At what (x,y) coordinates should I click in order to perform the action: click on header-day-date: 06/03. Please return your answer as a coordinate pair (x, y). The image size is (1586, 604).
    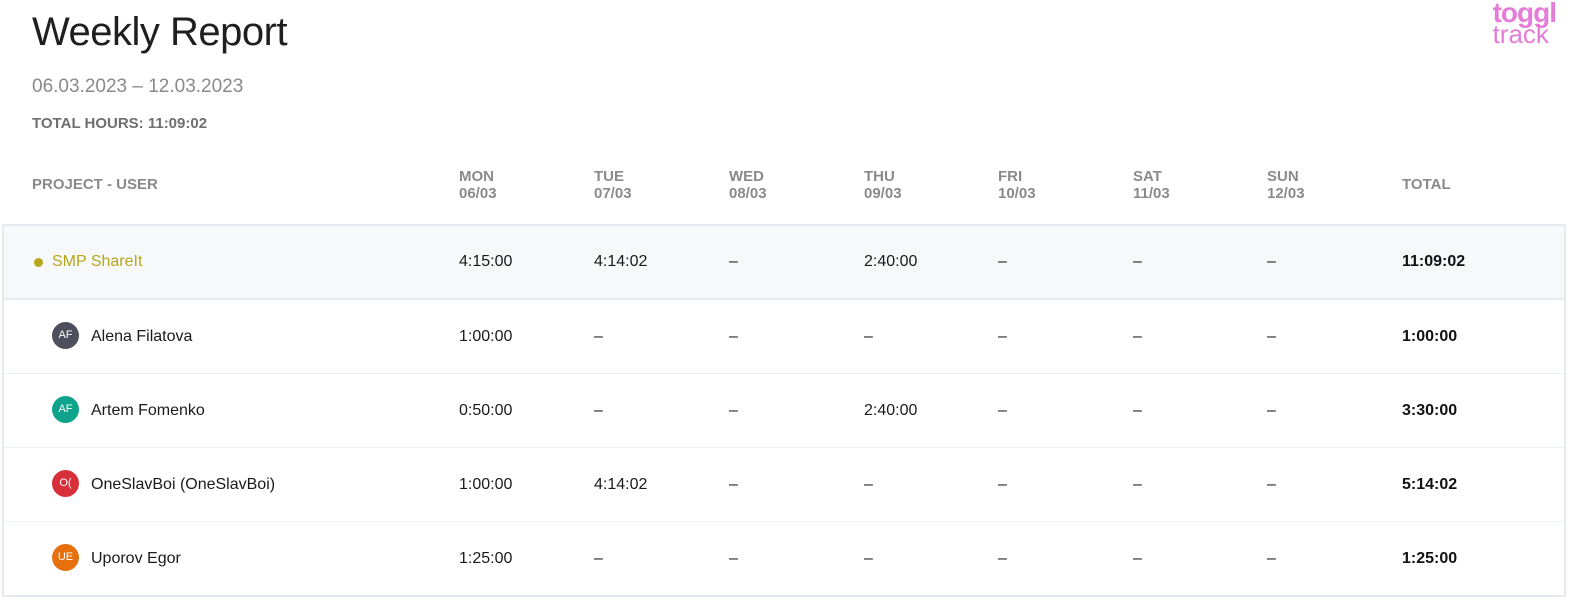
    Looking at the image, I should click on (478, 193).